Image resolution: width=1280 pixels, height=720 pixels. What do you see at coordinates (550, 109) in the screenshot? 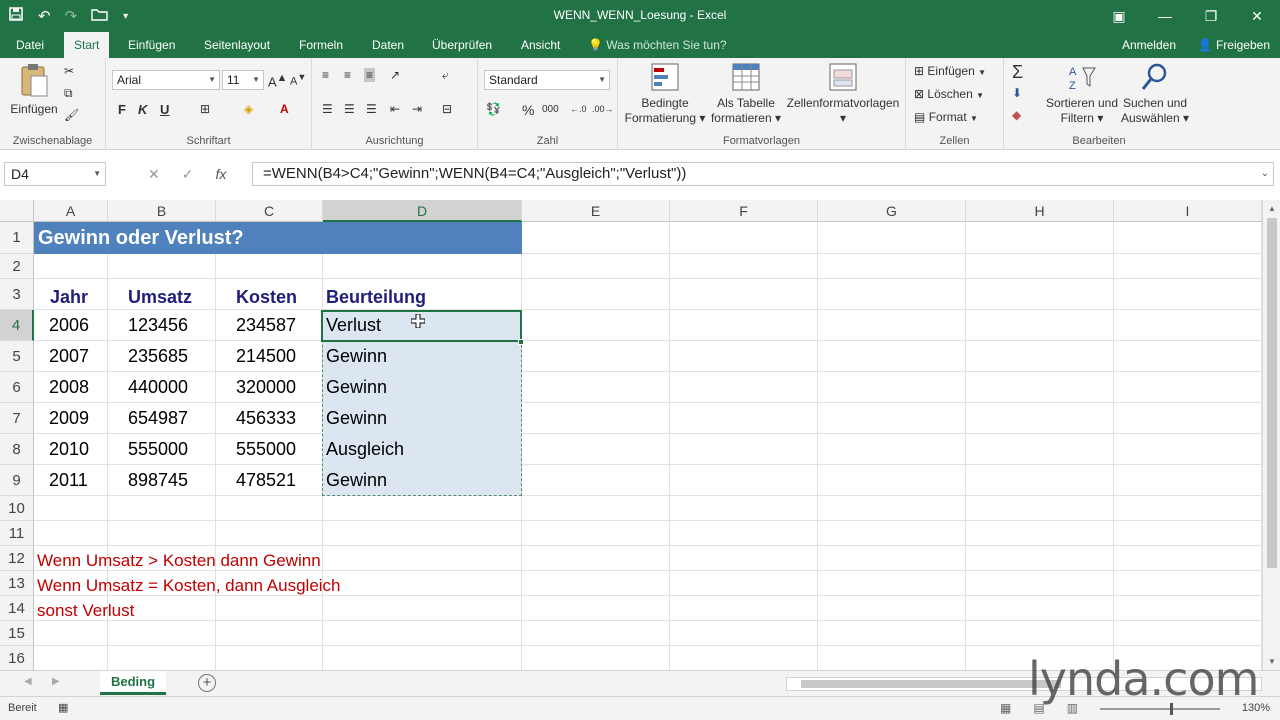
I see `thousands-button: 000` at bounding box center [550, 109].